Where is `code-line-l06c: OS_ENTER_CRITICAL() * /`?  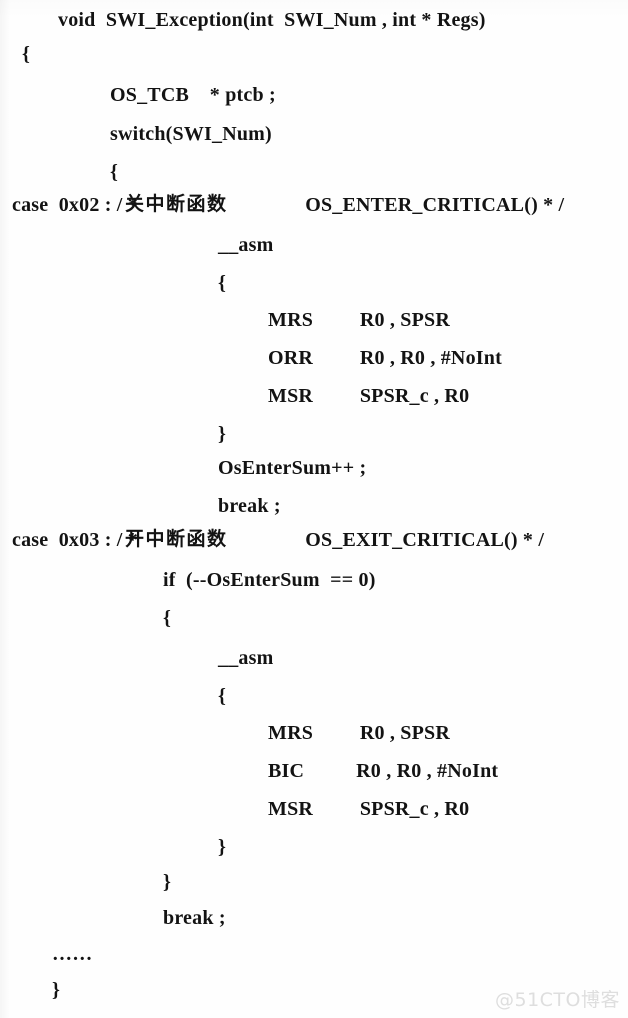
code-line-l06c: OS_ENTER_CRITICAL() * / is located at coordinates (432, 205).